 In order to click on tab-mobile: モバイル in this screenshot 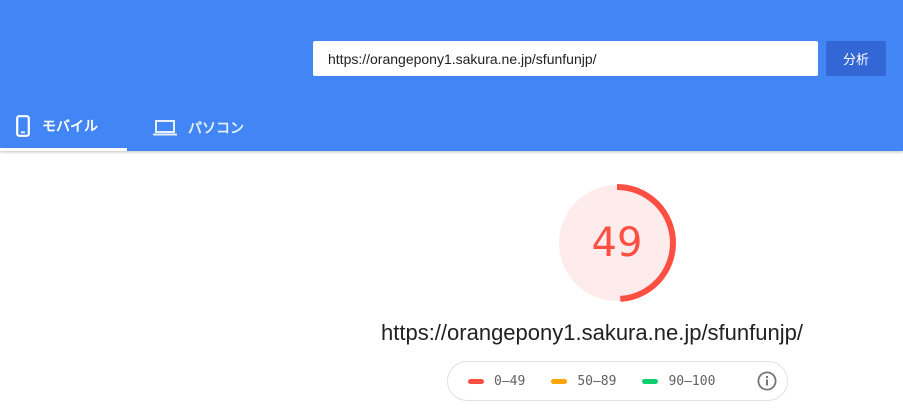, I will do `click(63, 127)`.